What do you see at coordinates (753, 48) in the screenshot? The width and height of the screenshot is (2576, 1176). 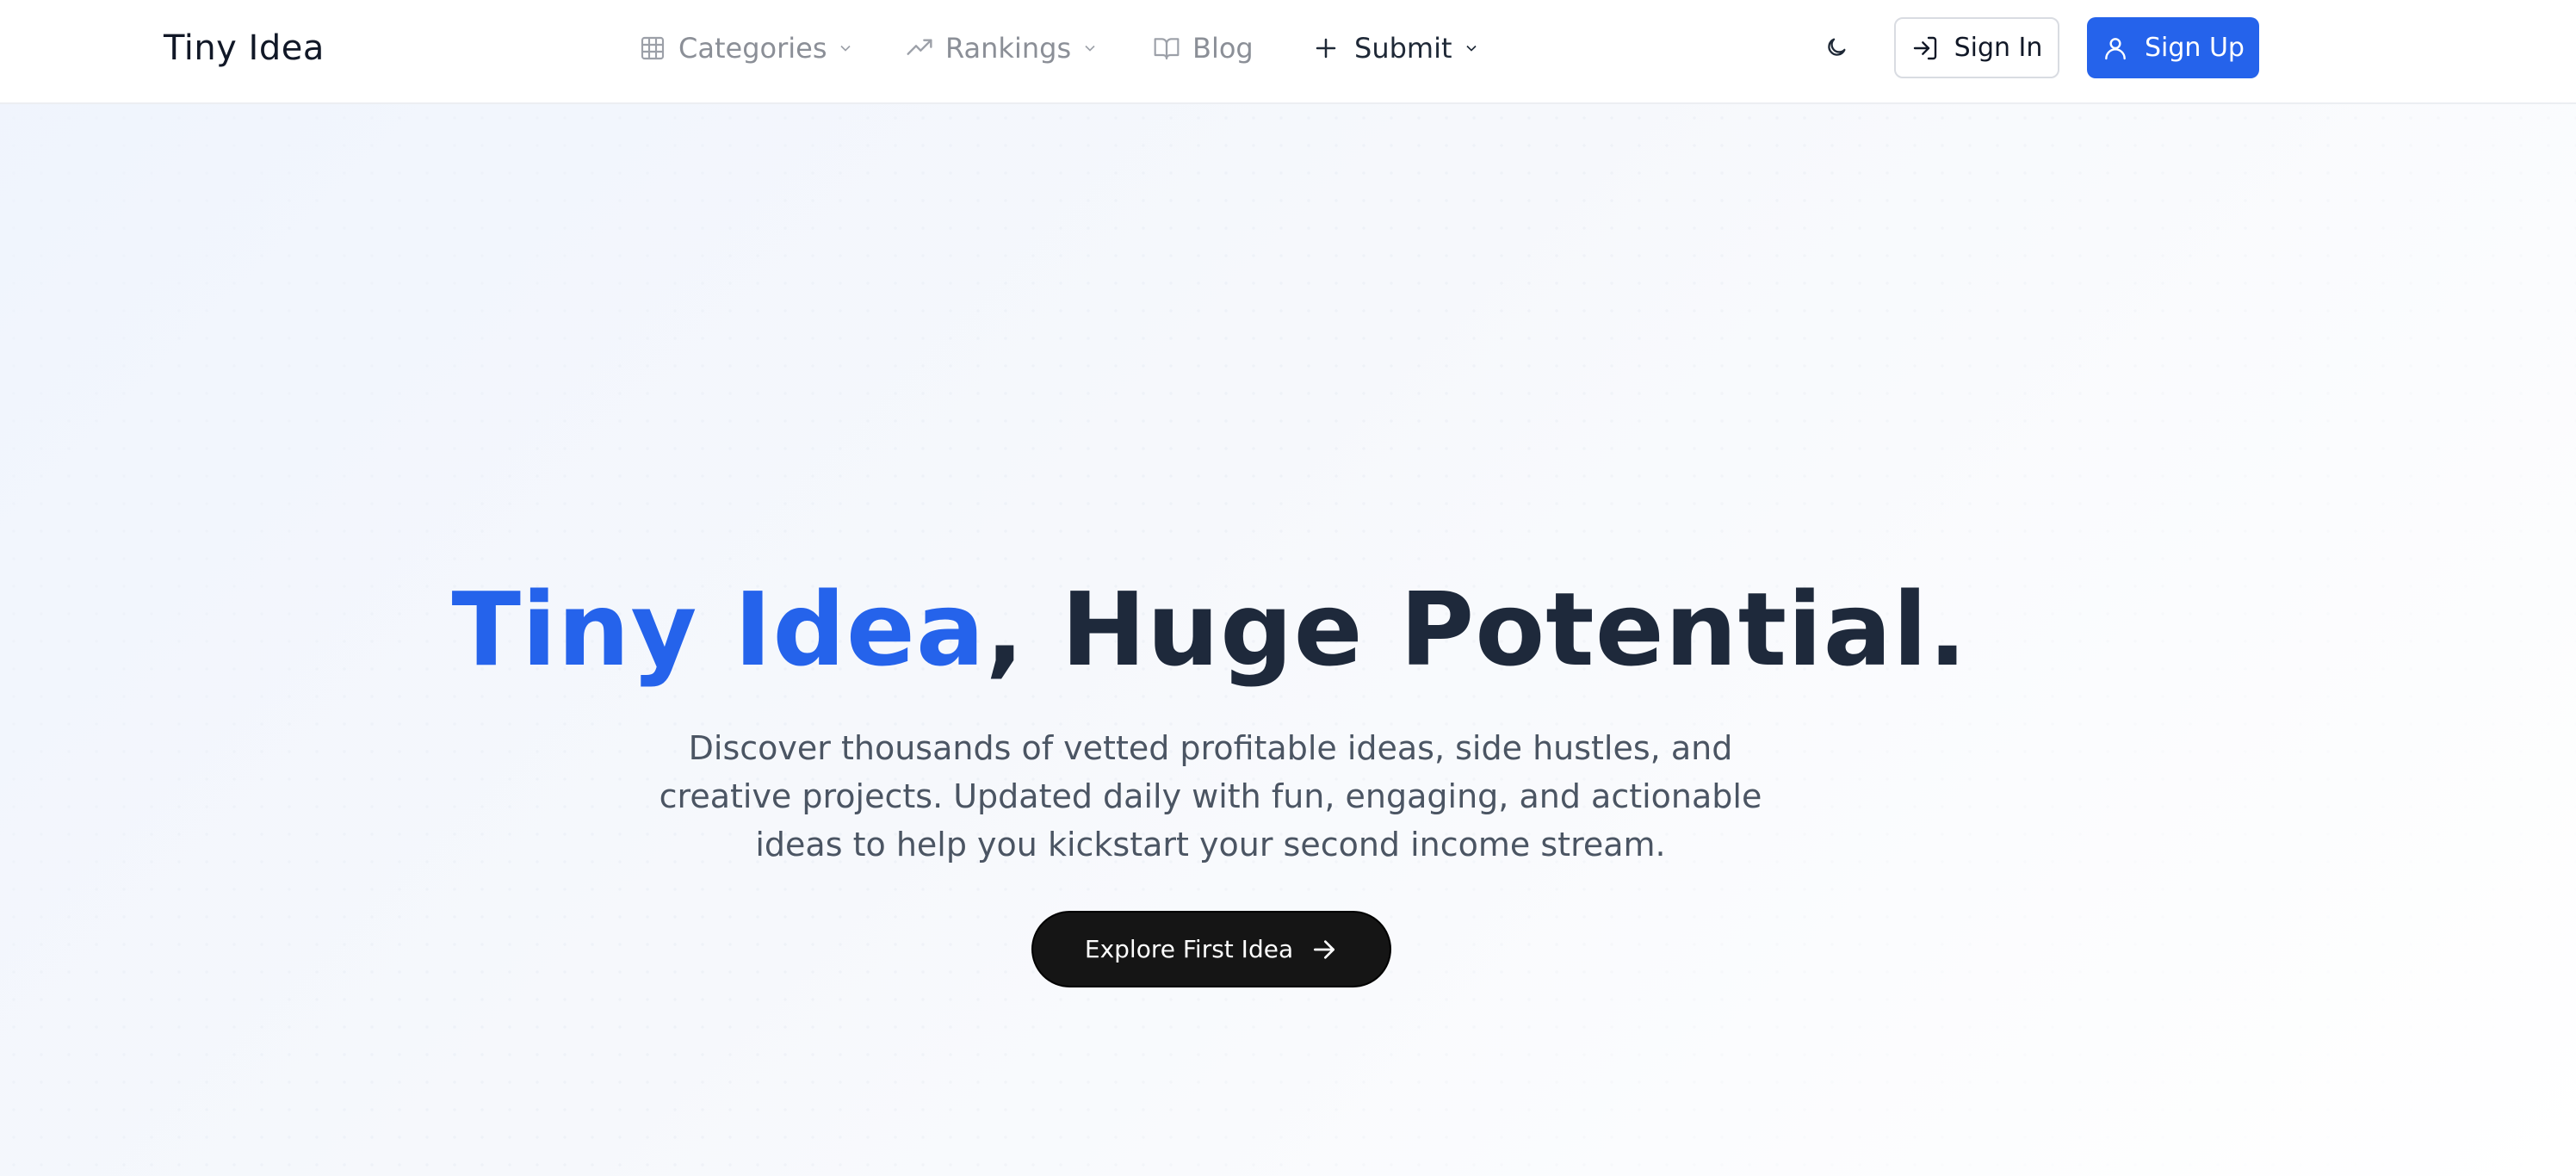 I see `nav-categories-label: Categories` at bounding box center [753, 48].